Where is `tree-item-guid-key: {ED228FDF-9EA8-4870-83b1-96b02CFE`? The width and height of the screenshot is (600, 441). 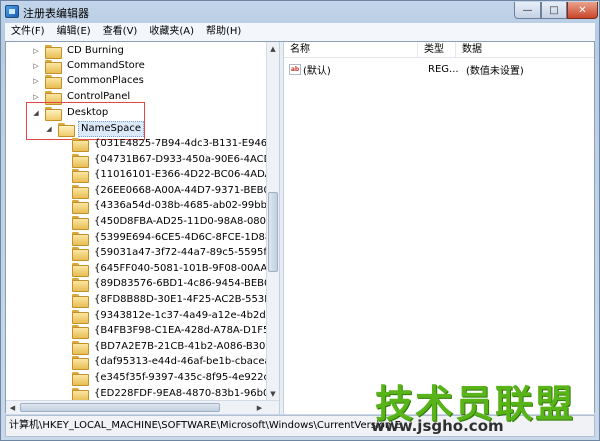
tree-item-guid-key: {ED228FDF-9EA8-4870-83b1-96b02CFE is located at coordinates (169, 392).